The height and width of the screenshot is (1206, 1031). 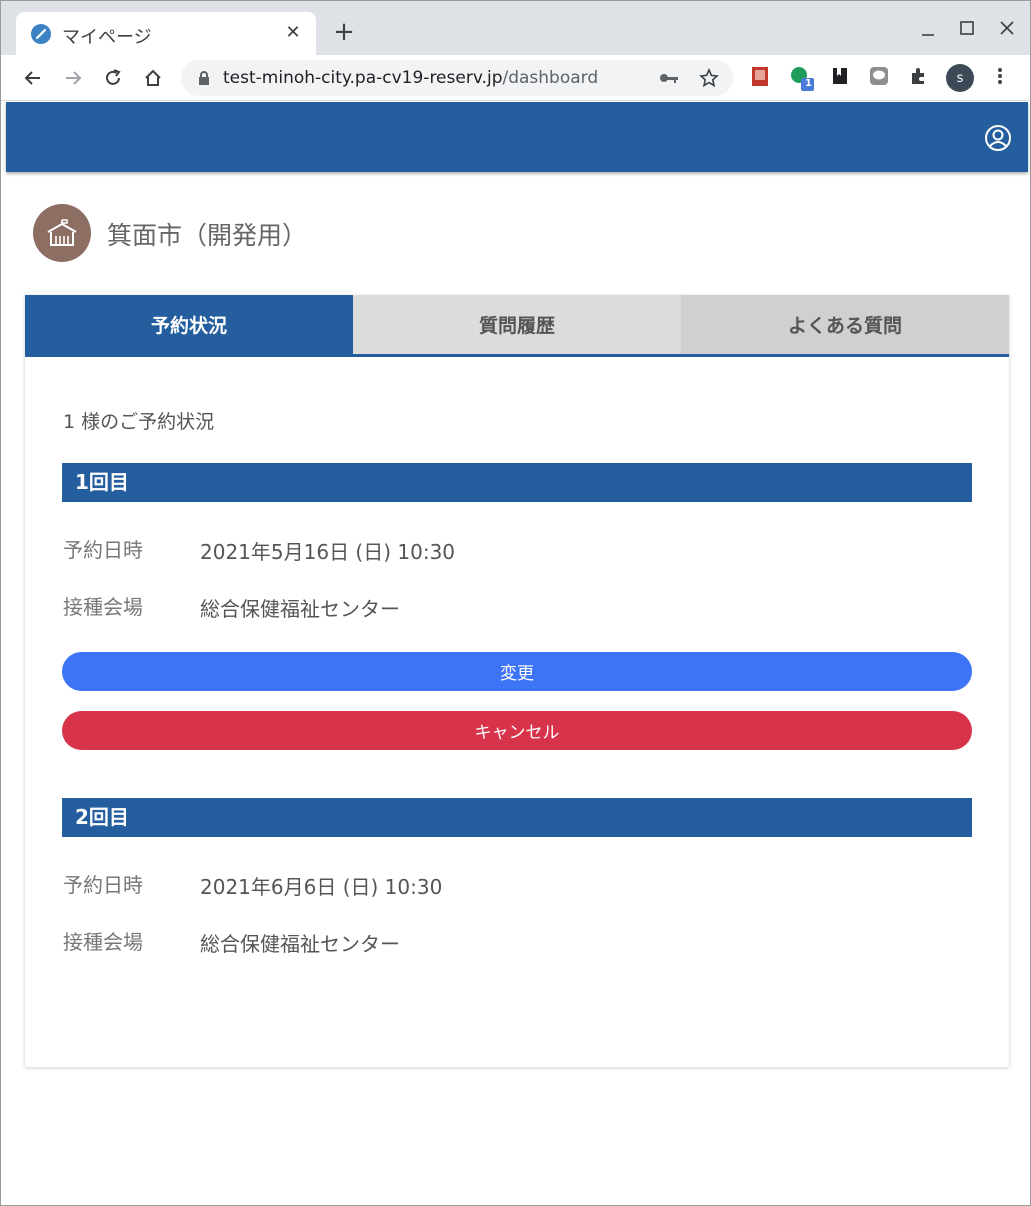 What do you see at coordinates (363, 78) in the screenshot?
I see `url-host: test-minoh-city.pa-cv19-reserv.jp` at bounding box center [363, 78].